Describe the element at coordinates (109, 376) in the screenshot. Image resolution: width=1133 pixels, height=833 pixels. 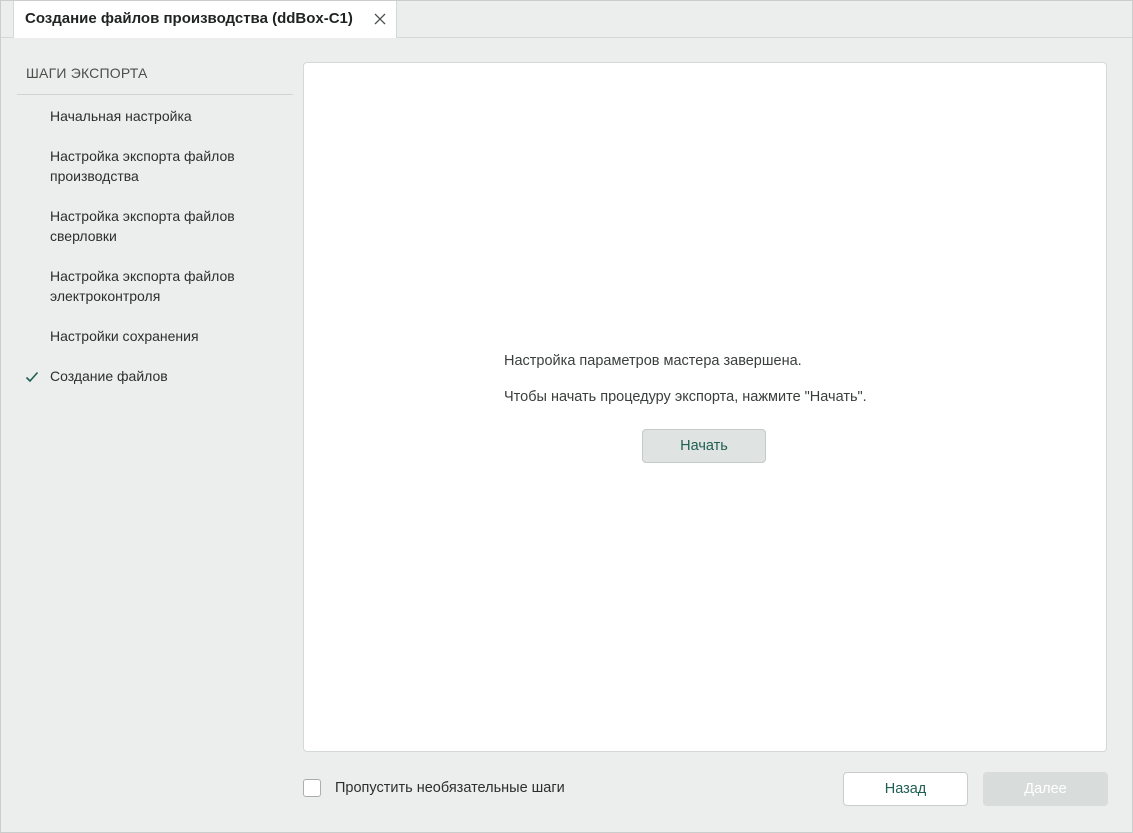
I see `step-label: Создание файлов` at that location.